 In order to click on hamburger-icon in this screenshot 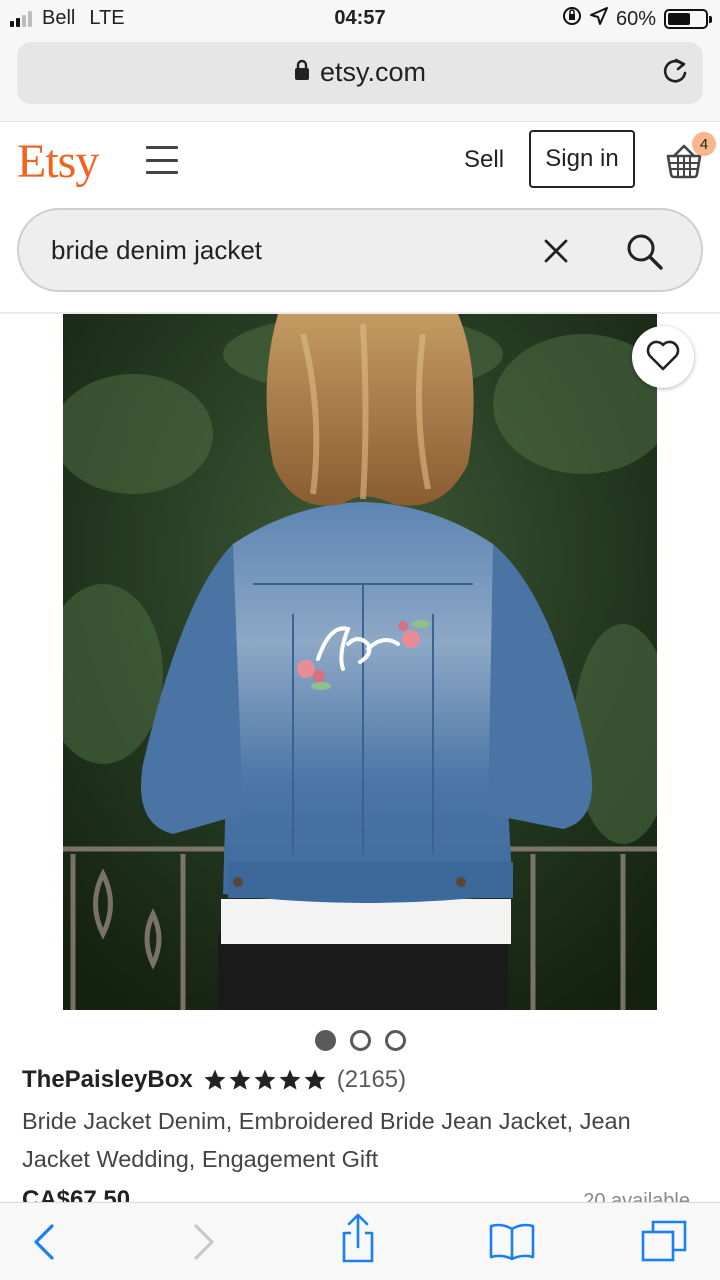, I will do `click(162, 160)`.